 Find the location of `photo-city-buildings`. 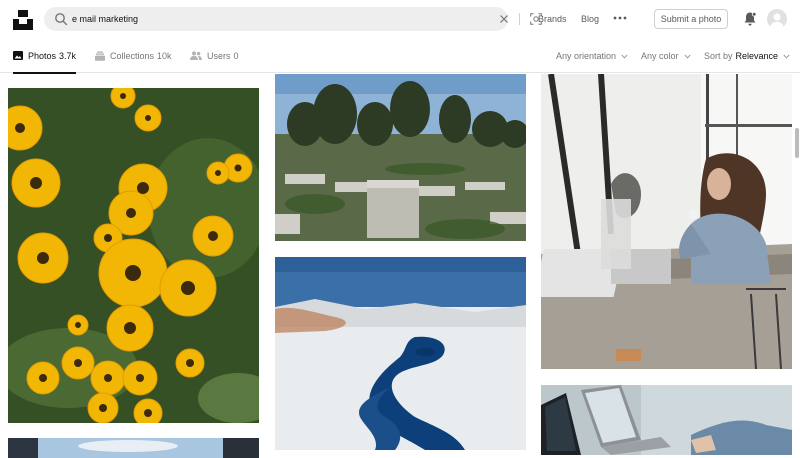

photo-city-buildings is located at coordinates (133, 448).